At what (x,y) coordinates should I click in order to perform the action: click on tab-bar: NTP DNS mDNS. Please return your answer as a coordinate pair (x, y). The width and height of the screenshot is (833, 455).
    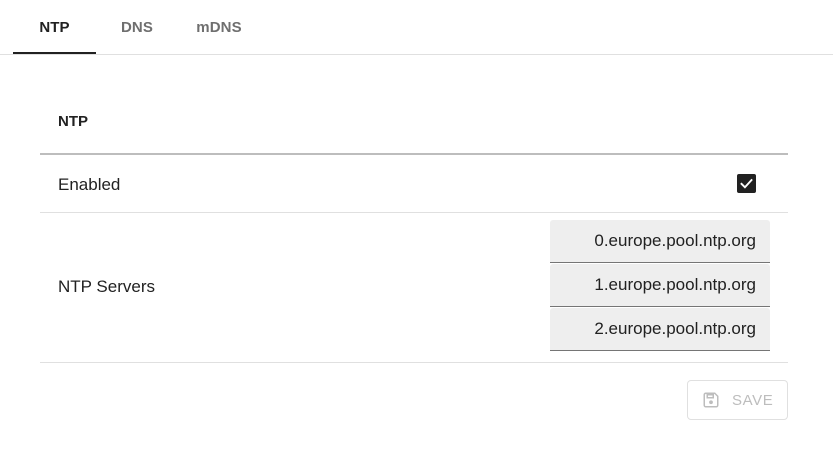
    Looking at the image, I should click on (416, 27).